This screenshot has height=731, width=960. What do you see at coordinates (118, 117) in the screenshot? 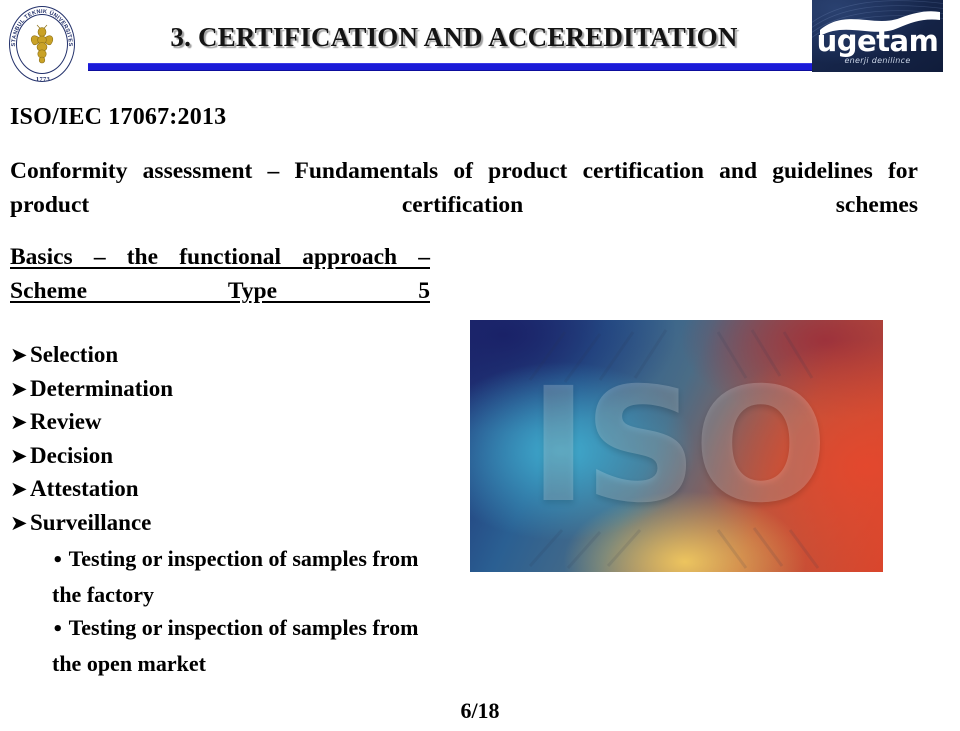
I see `standard-code: ISO/IEC 17067:2013` at bounding box center [118, 117].